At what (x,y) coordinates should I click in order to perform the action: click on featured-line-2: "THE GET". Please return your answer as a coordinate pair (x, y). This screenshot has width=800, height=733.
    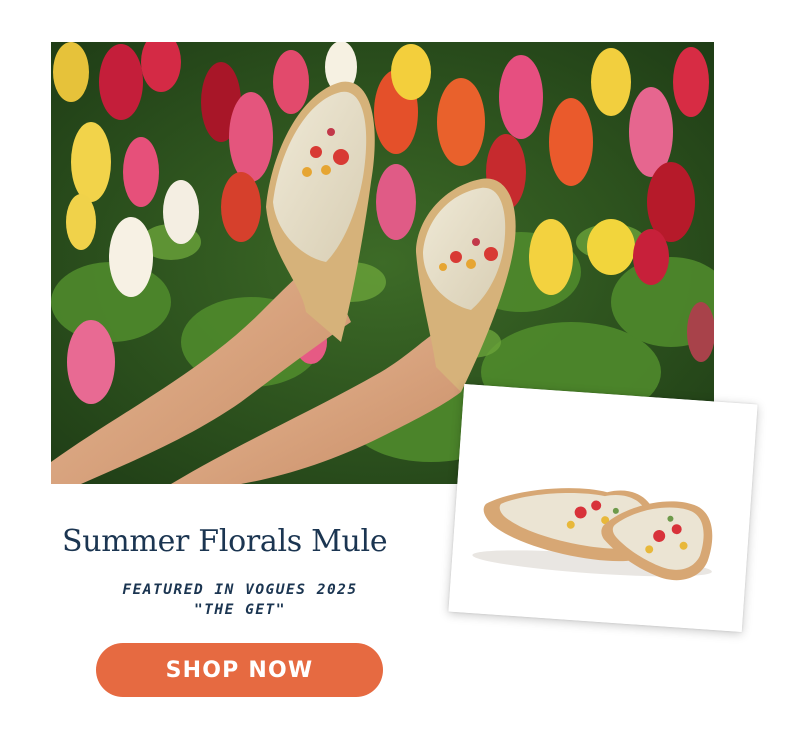
    Looking at the image, I should click on (240, 610).